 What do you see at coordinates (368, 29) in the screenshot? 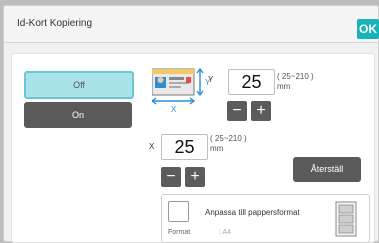
I see `ok-button: OK` at bounding box center [368, 29].